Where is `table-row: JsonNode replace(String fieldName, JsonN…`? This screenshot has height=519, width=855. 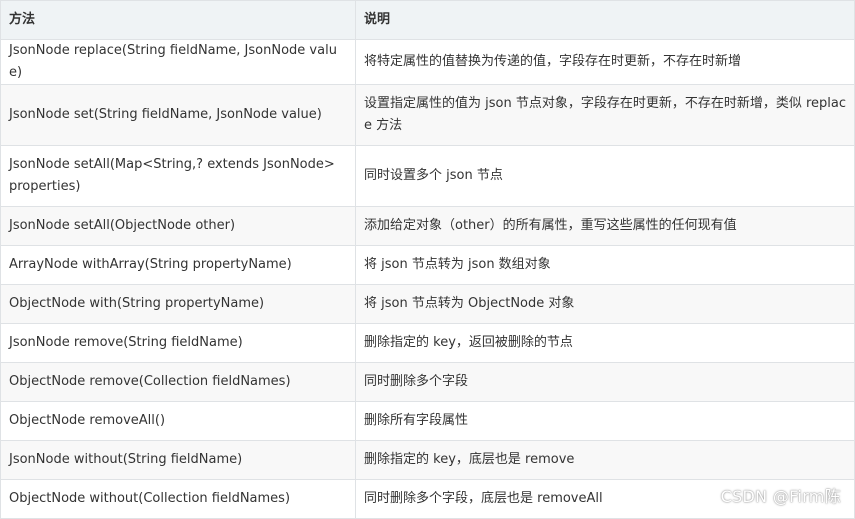 table-row: JsonNode replace(String fieldName, JsonN… is located at coordinates (427, 62).